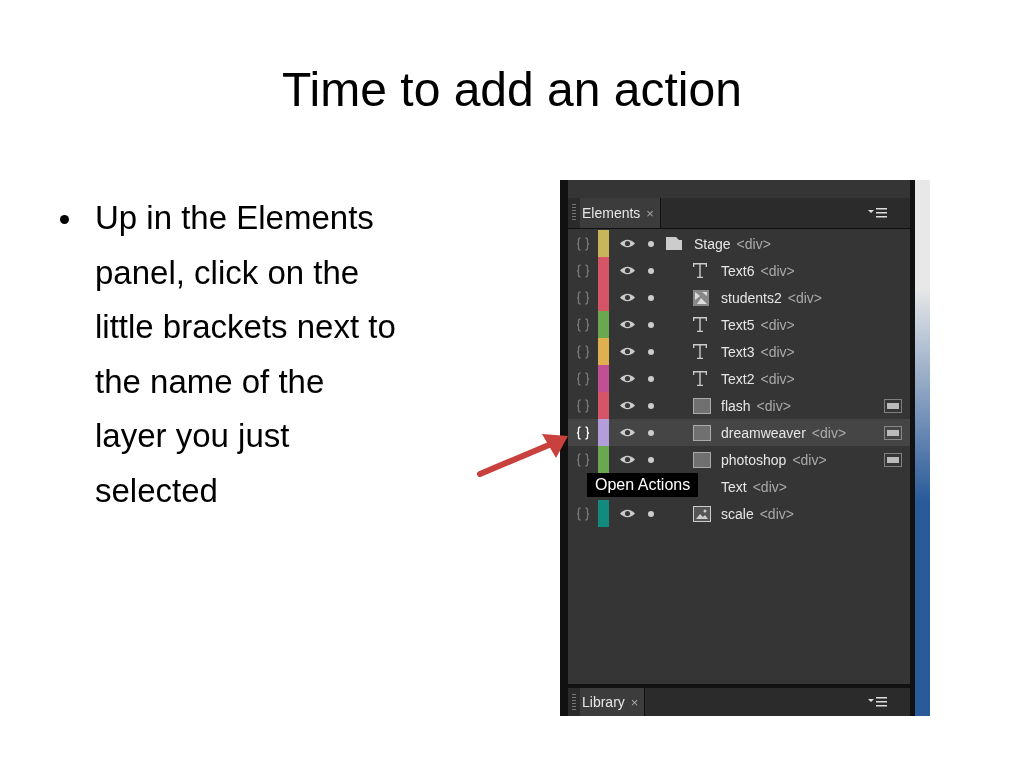 Image resolution: width=1024 pixels, height=768 pixels. What do you see at coordinates (751, 297) in the screenshot?
I see `element-name: students2` at bounding box center [751, 297].